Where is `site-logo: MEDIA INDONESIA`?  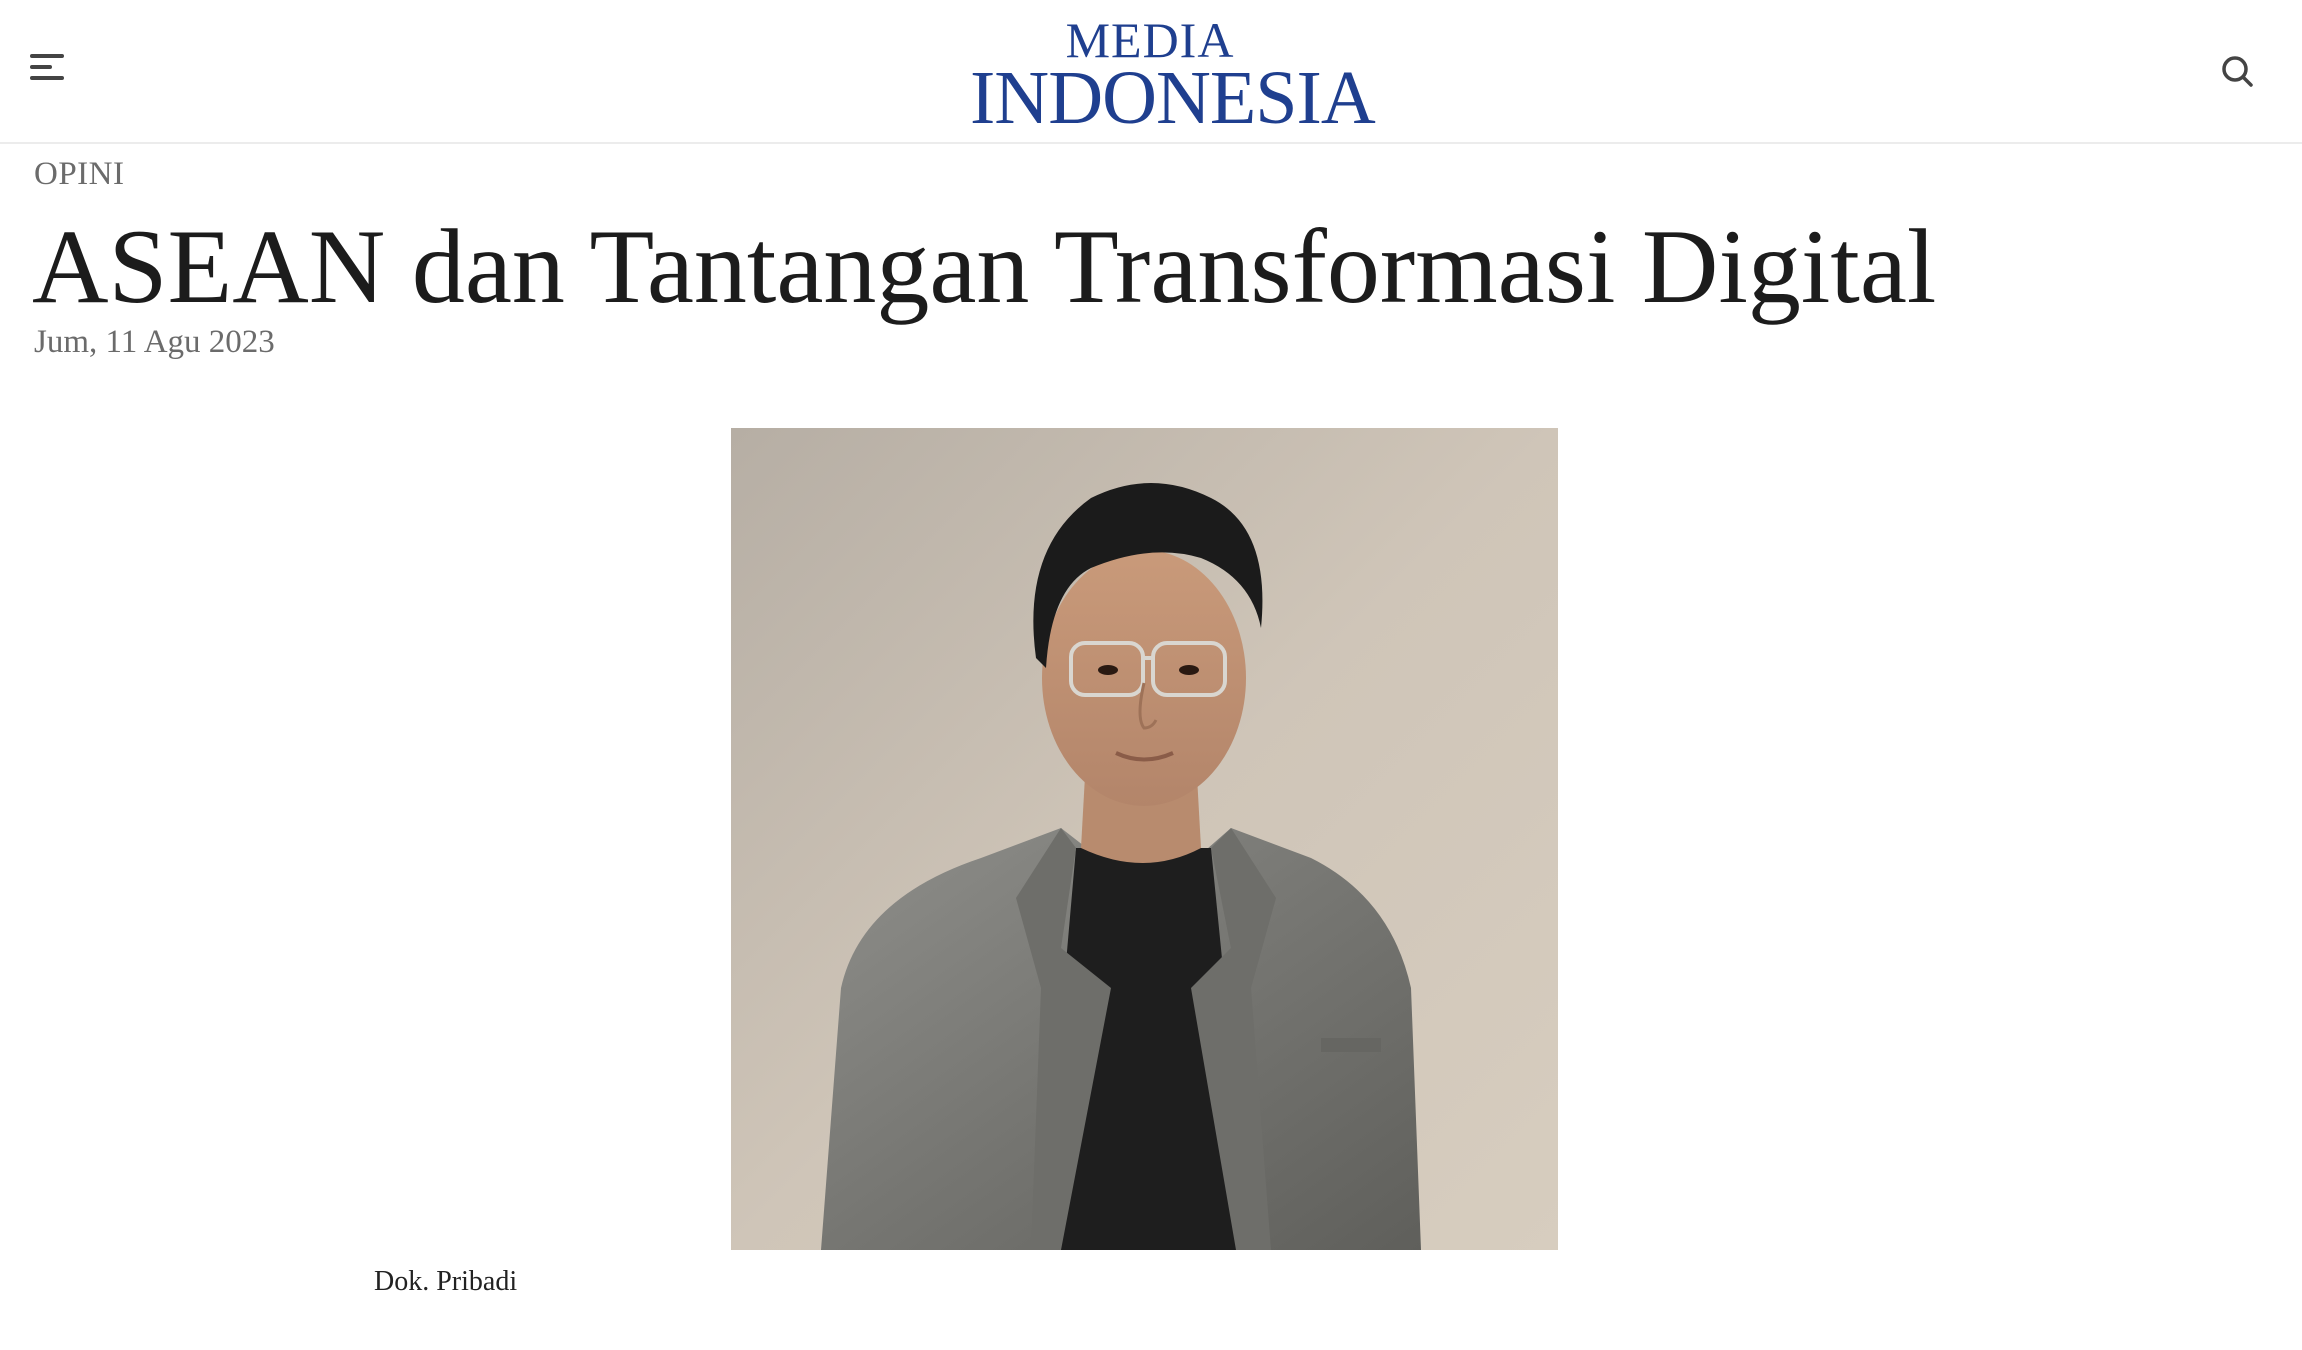 site-logo: MEDIA INDONESIA is located at coordinates (1173, 75).